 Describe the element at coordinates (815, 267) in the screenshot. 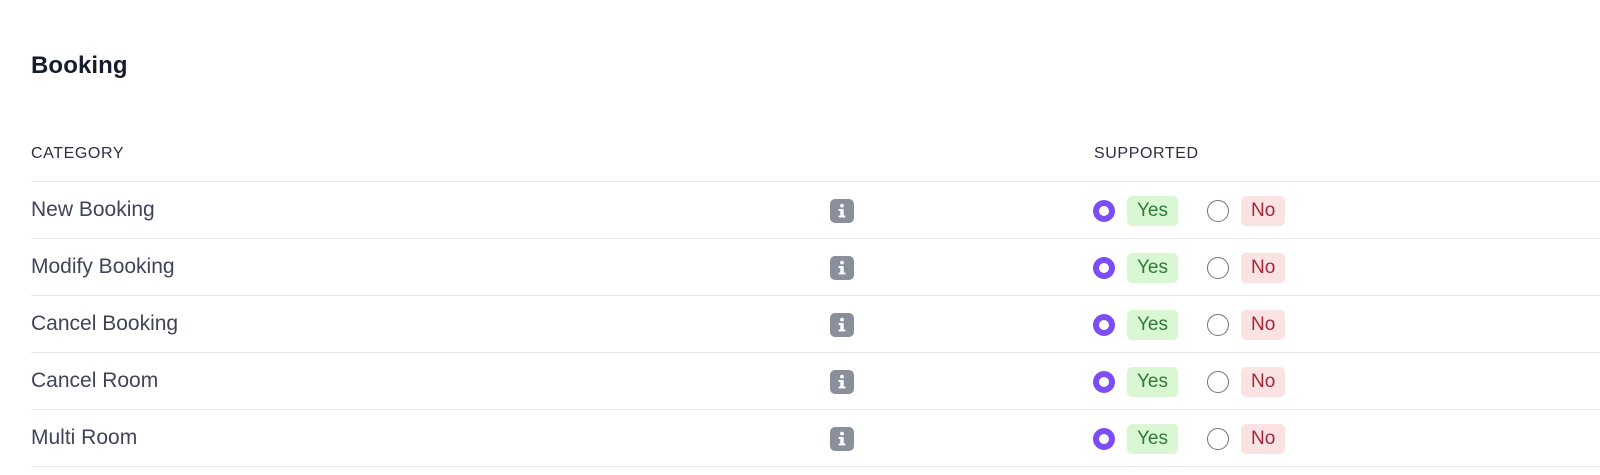

I see `table-row: Modify Booking Yes No` at that location.